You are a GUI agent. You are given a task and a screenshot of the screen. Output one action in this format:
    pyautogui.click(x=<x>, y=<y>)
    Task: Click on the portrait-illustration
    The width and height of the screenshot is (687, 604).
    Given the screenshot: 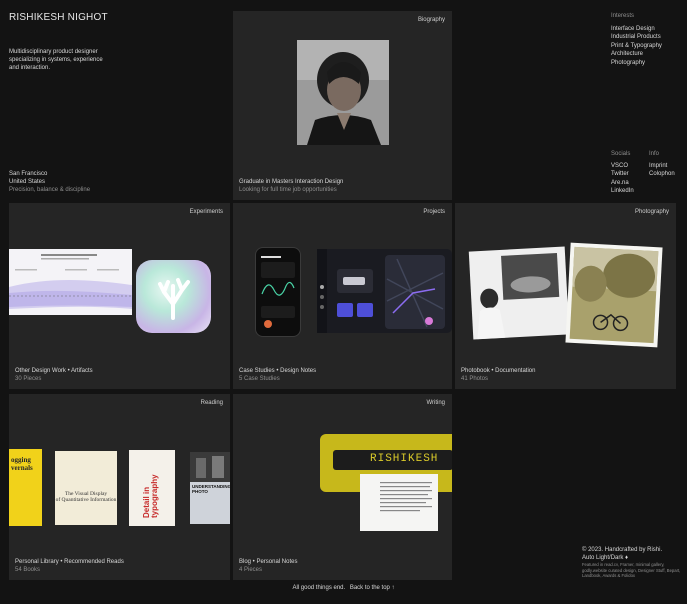 What is the action you would take?
    pyautogui.click(x=343, y=92)
    